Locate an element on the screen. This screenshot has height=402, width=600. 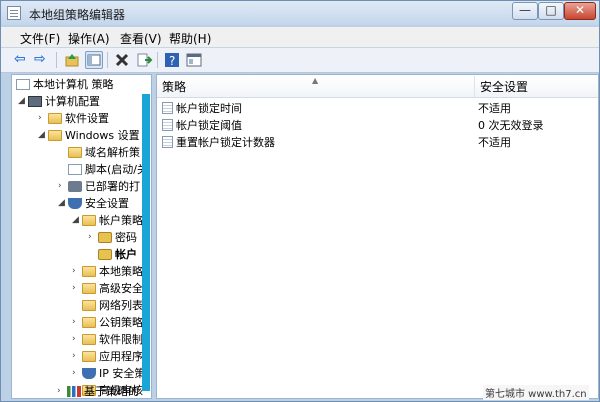
tree-node-account-lockout: 帐户 is located at coordinates (112, 254).